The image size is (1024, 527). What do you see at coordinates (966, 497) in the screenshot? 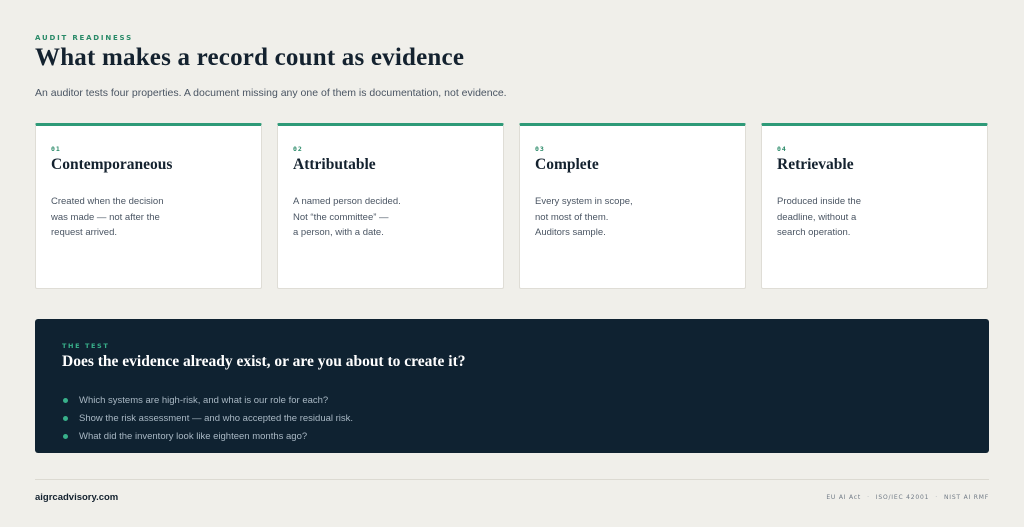
I see `reference-nist-ai-rmf: NIST AI RMF` at bounding box center [966, 497].